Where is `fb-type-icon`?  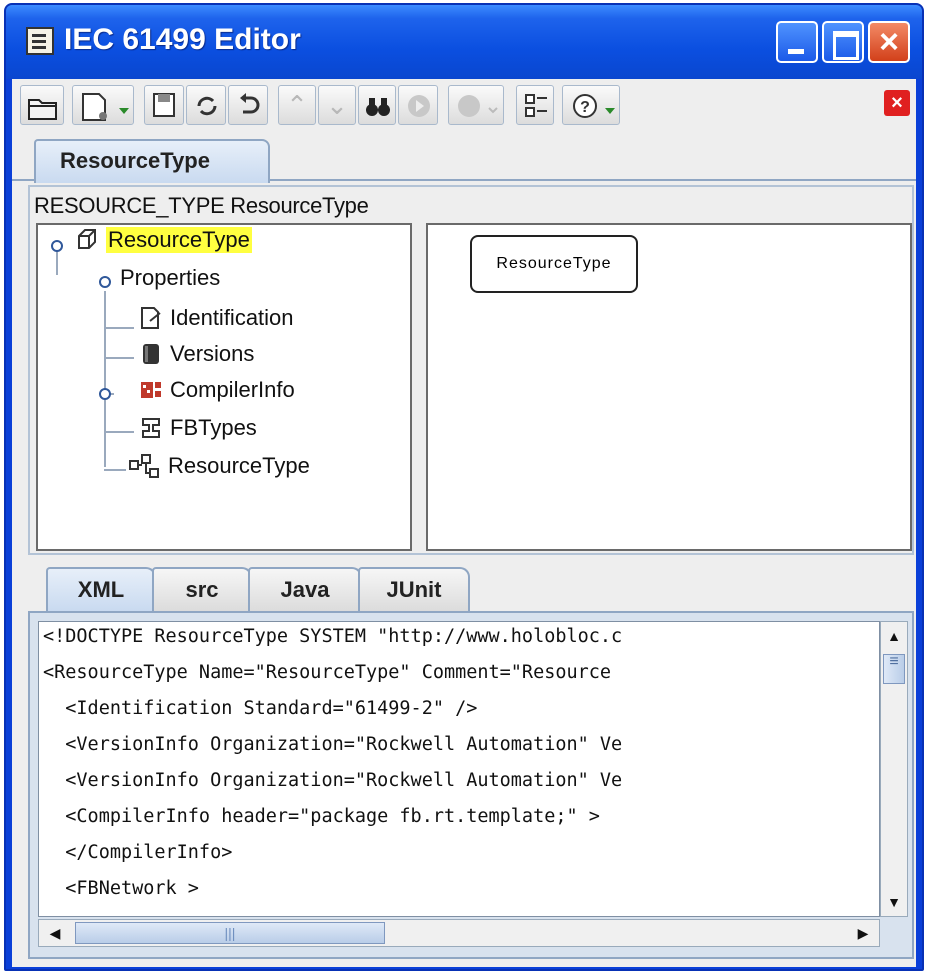 fb-type-icon is located at coordinates (151, 428).